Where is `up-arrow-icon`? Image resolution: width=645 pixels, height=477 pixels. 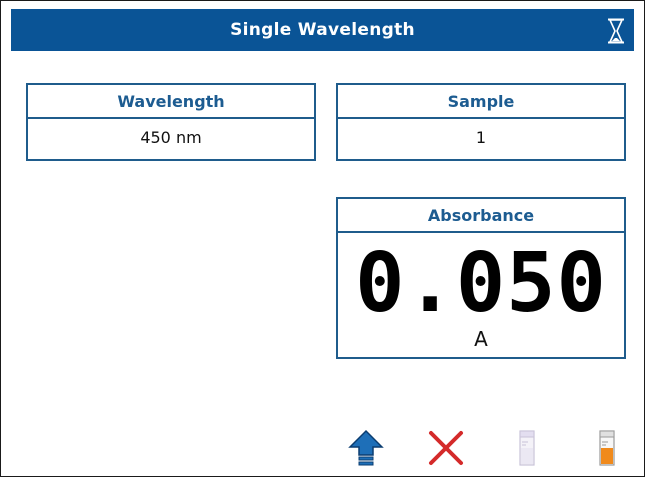
up-arrow-icon is located at coordinates (366, 447).